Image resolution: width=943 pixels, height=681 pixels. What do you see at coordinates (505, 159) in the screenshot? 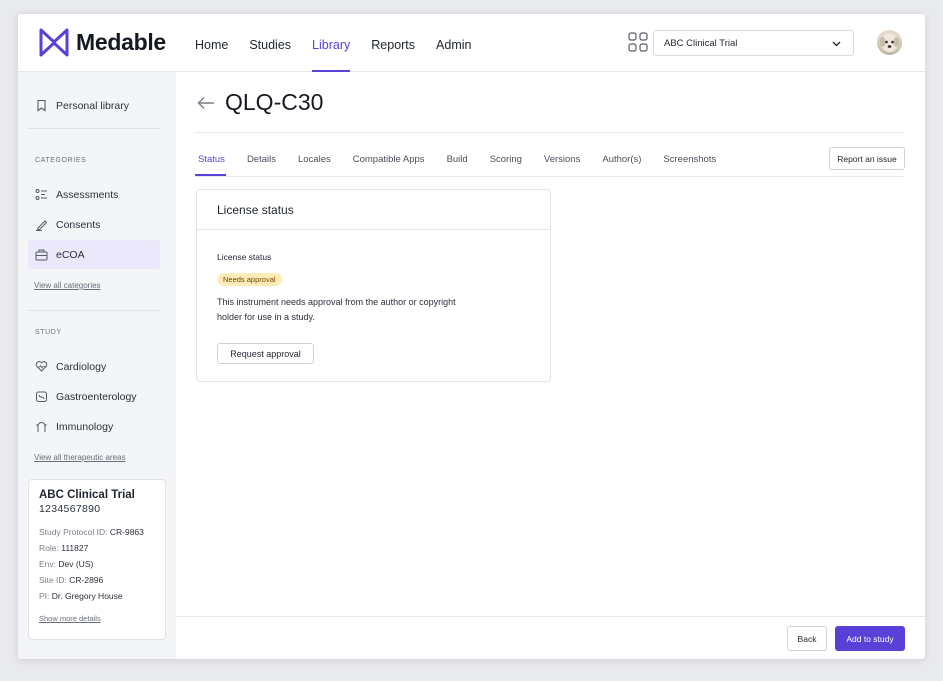
I see `tab-scoring: Scoring` at bounding box center [505, 159].